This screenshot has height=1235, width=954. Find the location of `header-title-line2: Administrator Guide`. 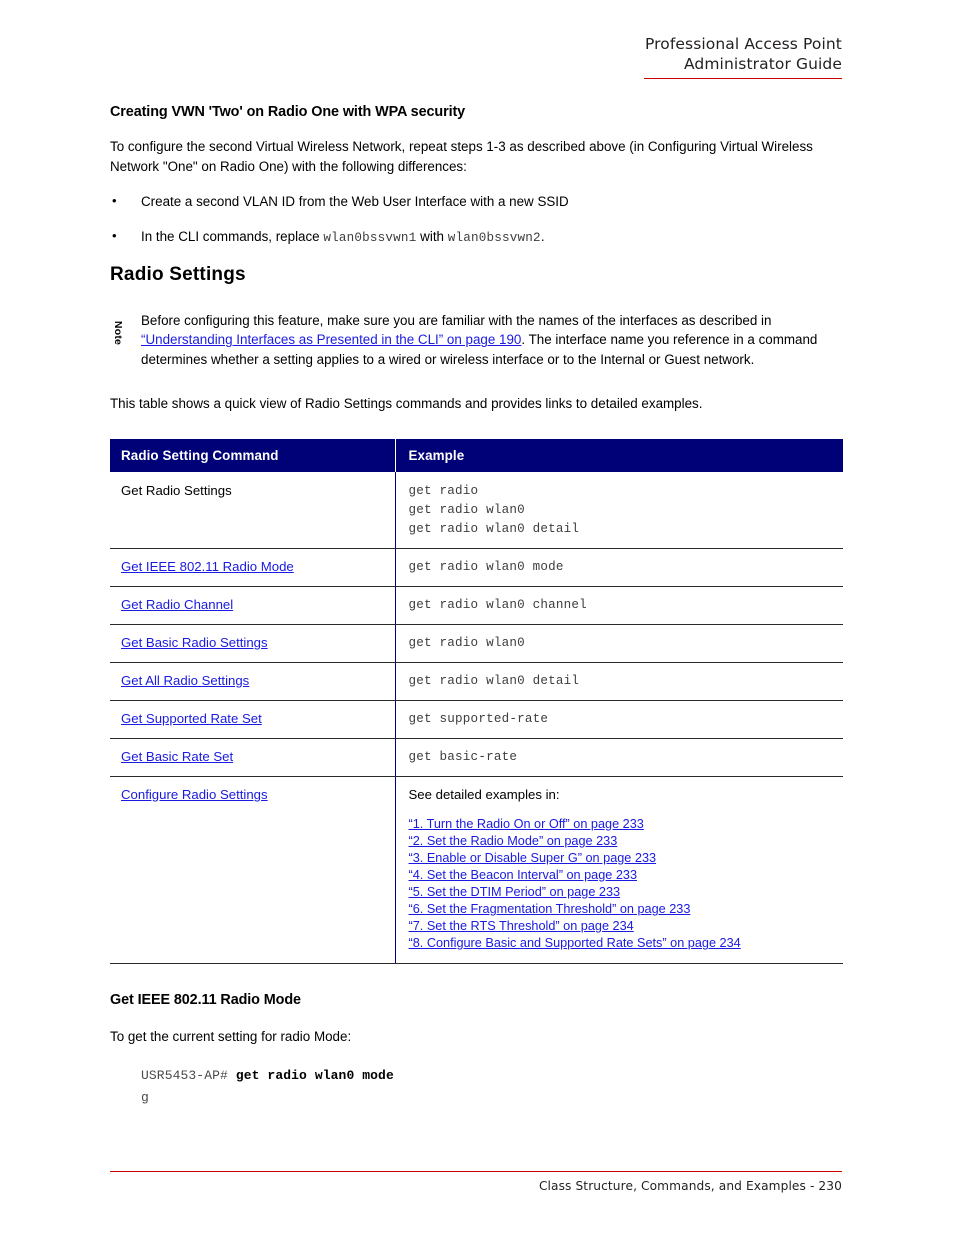

header-title-line2: Administrator Guide is located at coordinates (762, 64).